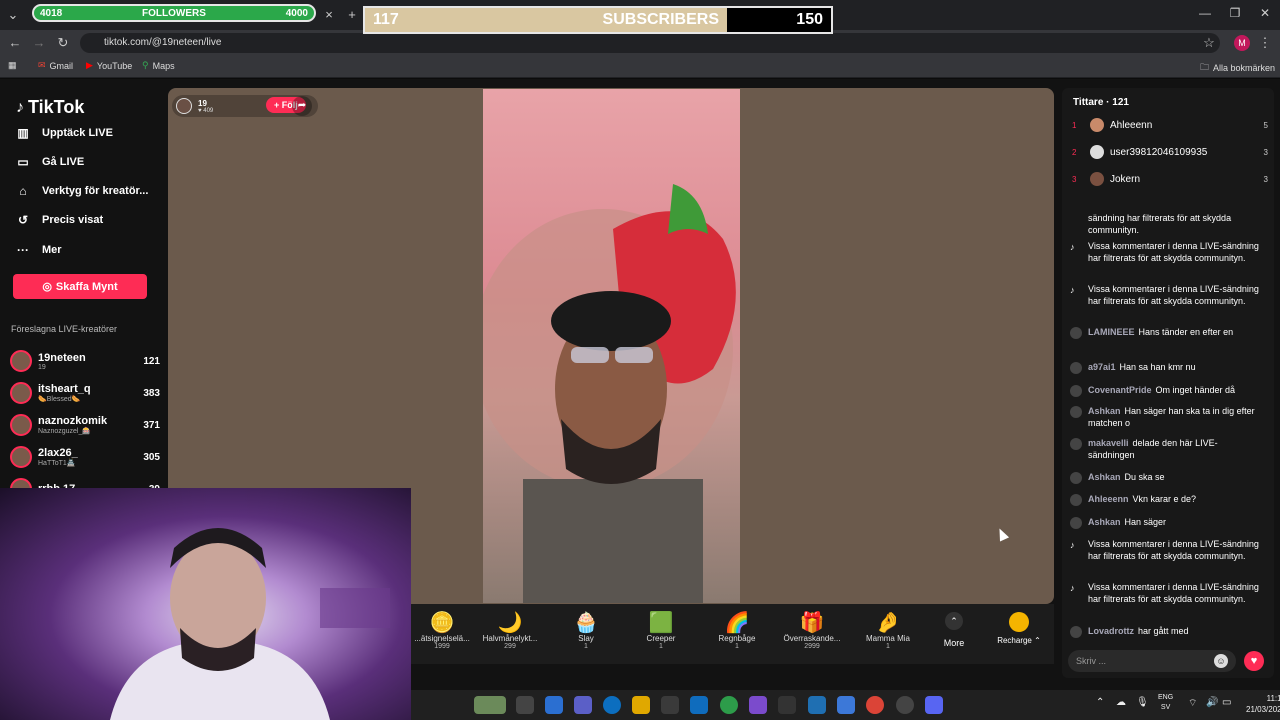  What do you see at coordinates (875, 705) in the screenshot?
I see `chrome-icon` at bounding box center [875, 705].